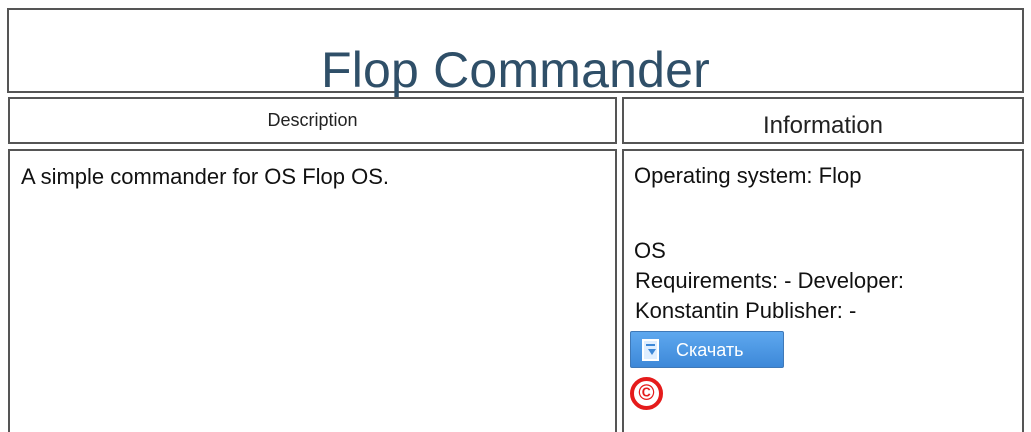 This screenshot has width=1031, height=432. Describe the element at coordinates (515, 70) in the screenshot. I see `page-title: Flop Commander` at that location.